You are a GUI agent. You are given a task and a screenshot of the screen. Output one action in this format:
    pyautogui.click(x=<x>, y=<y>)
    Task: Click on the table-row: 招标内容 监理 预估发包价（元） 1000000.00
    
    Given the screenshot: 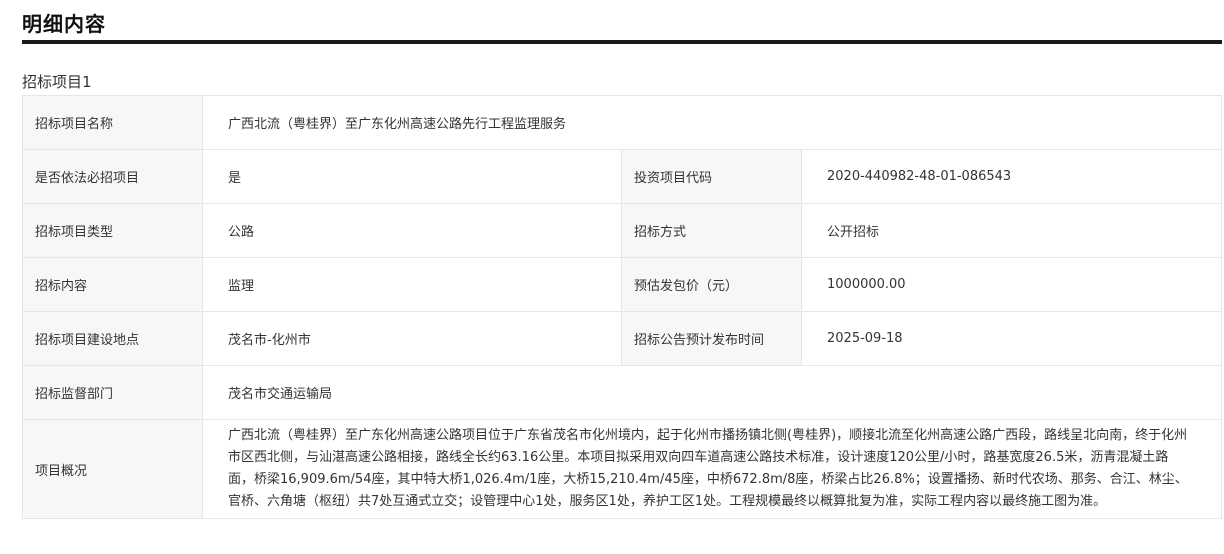 What is the action you would take?
    pyautogui.click(x=622, y=284)
    